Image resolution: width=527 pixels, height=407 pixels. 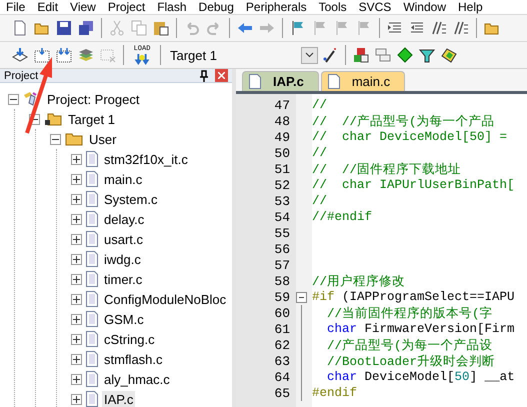 I want to click on code-line: // char DeviceModel[50] =, so click(x=410, y=137).